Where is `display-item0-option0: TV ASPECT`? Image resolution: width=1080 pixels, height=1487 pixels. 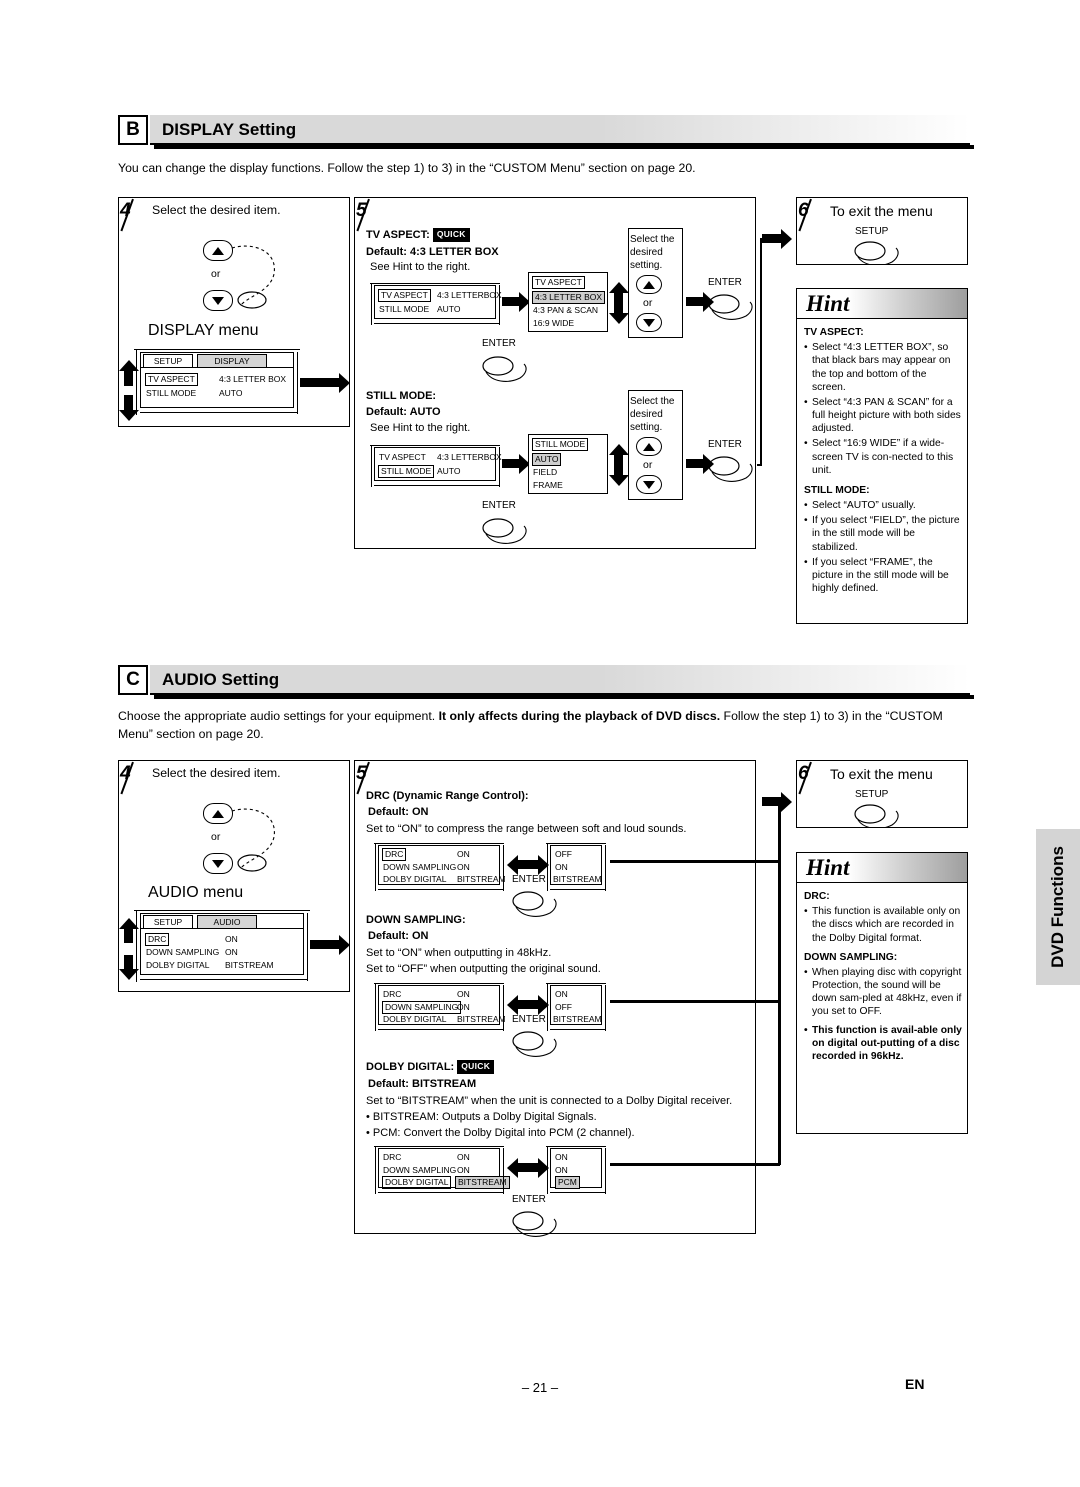 display-item0-option0: TV ASPECT is located at coordinates (558, 282).